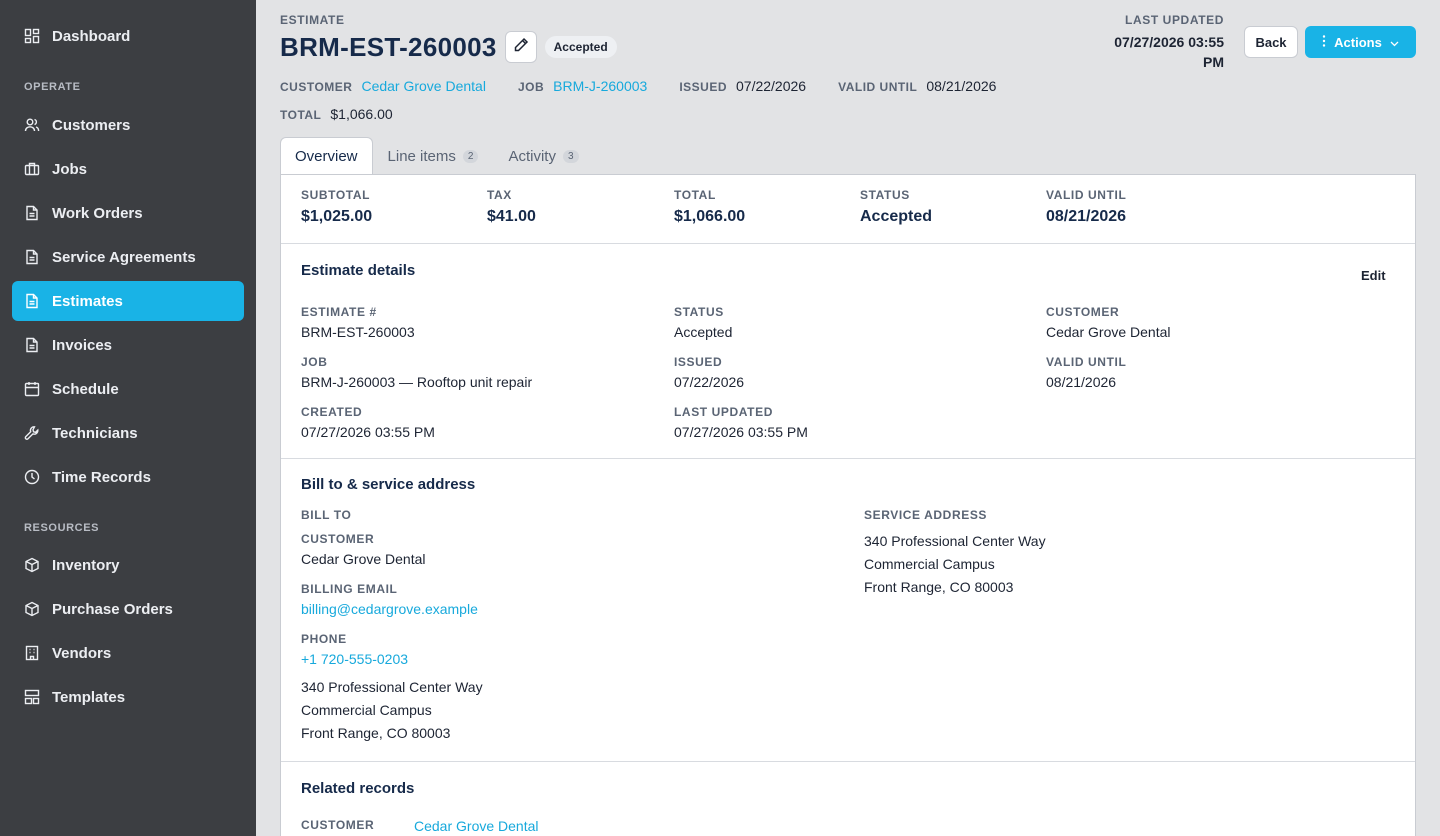 The height and width of the screenshot is (836, 1440). Describe the element at coordinates (1174, 20) in the screenshot. I see `last-updated-label: LAST UPDATED` at that location.